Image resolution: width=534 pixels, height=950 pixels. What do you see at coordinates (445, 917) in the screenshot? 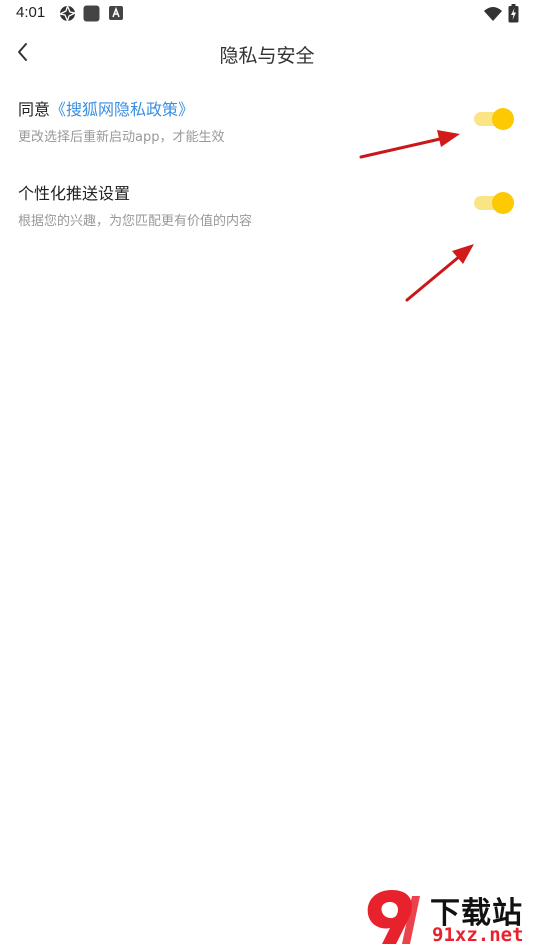
I see `watermark: 下载站 91xz.net` at bounding box center [445, 917].